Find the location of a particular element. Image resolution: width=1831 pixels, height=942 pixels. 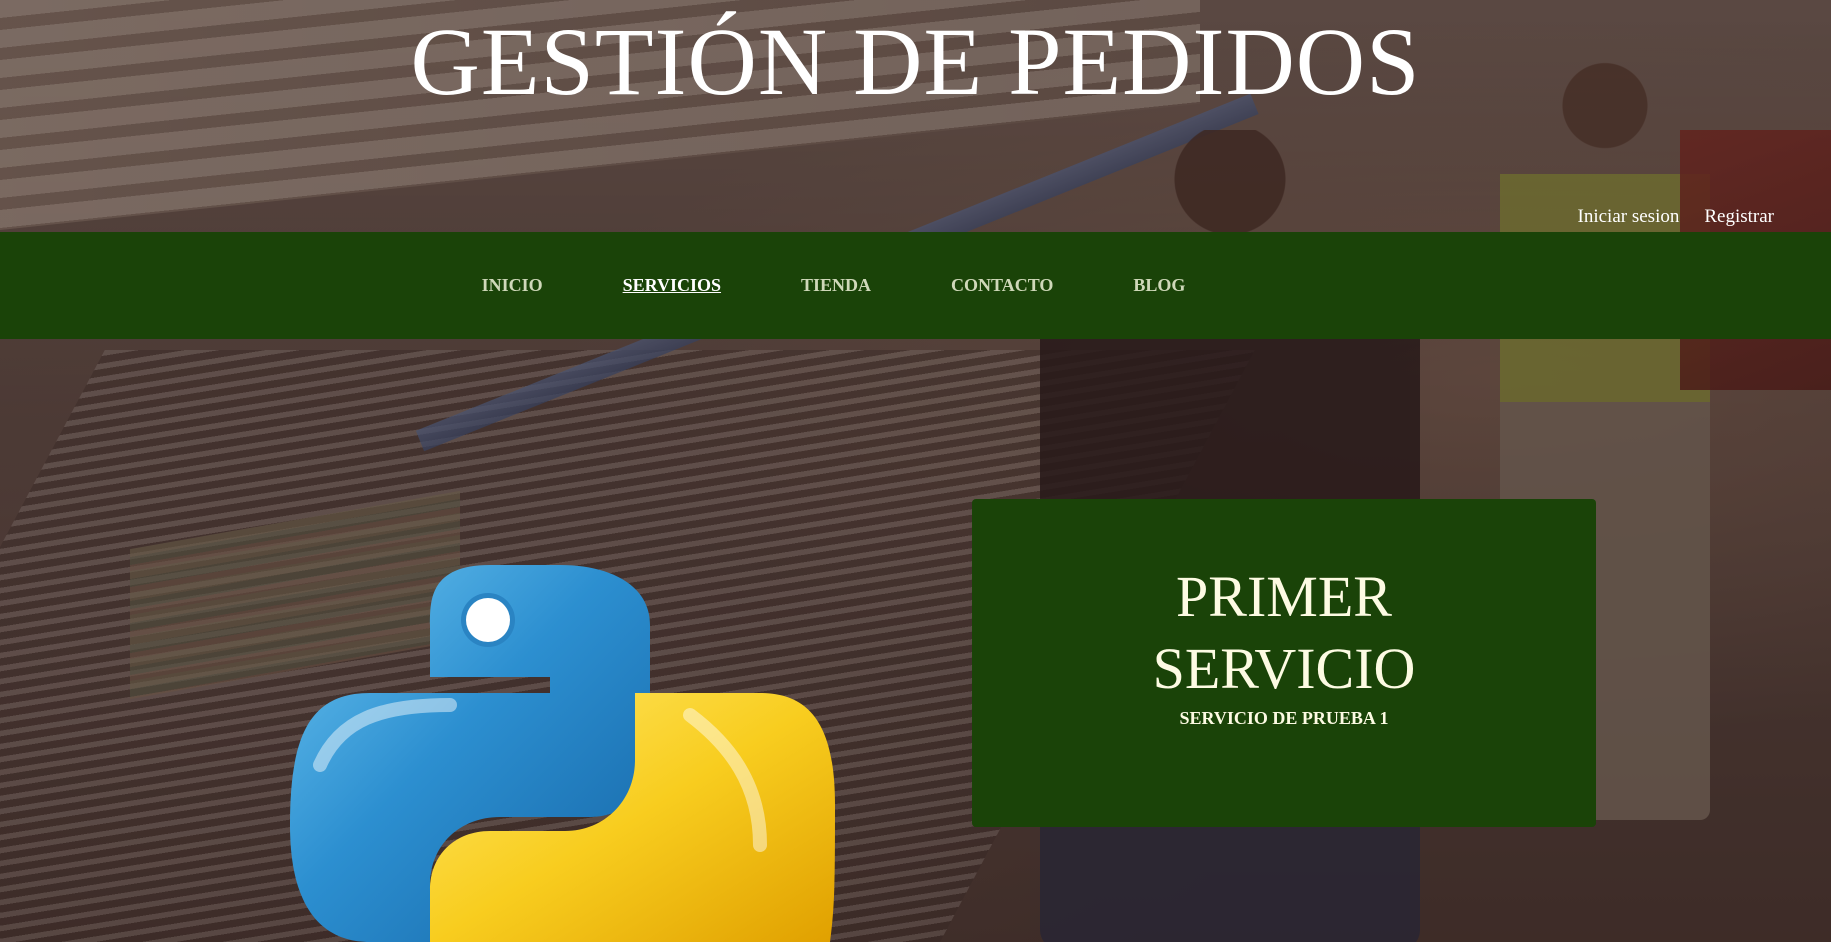

nav-item: TIENDA is located at coordinates (836, 285).